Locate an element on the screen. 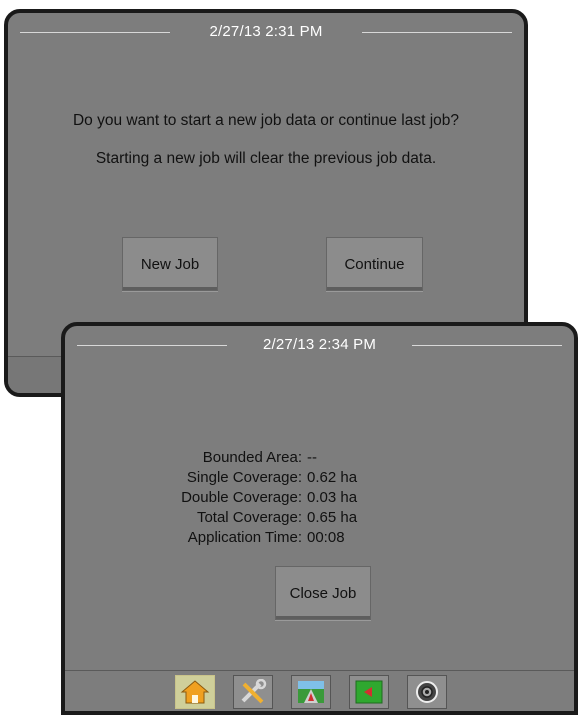 The image size is (578, 715). close-job-button: Close Job is located at coordinates (323, 593).